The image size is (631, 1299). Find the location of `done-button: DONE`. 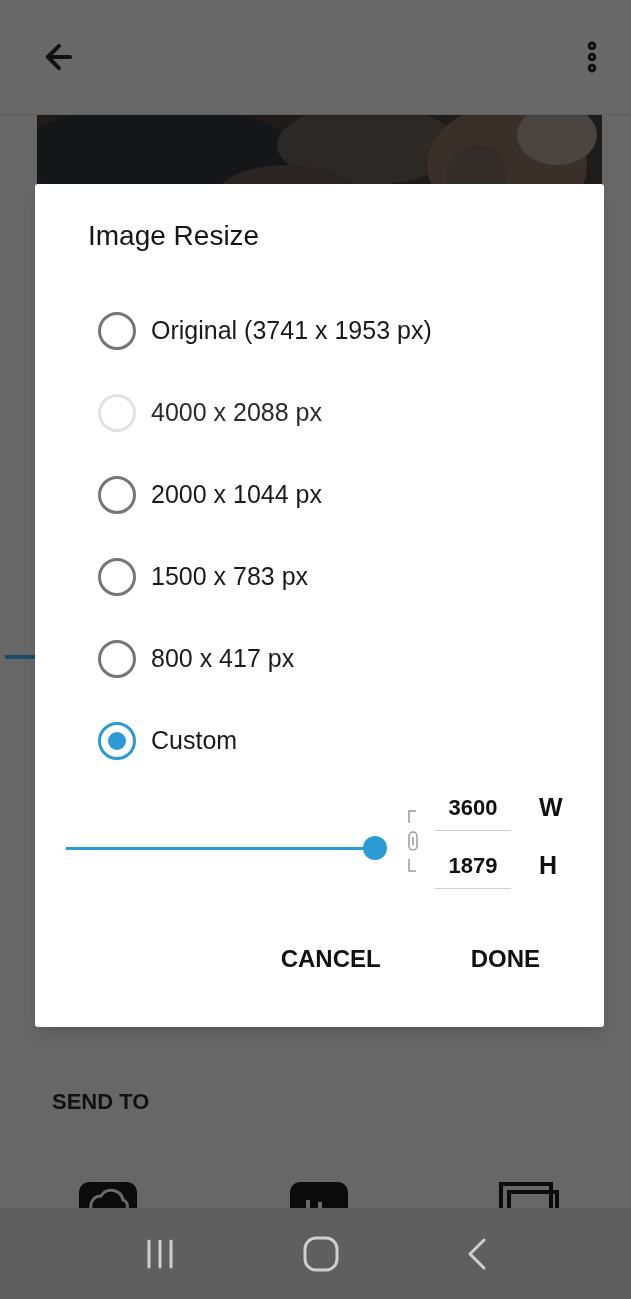

done-button: DONE is located at coordinates (505, 959).